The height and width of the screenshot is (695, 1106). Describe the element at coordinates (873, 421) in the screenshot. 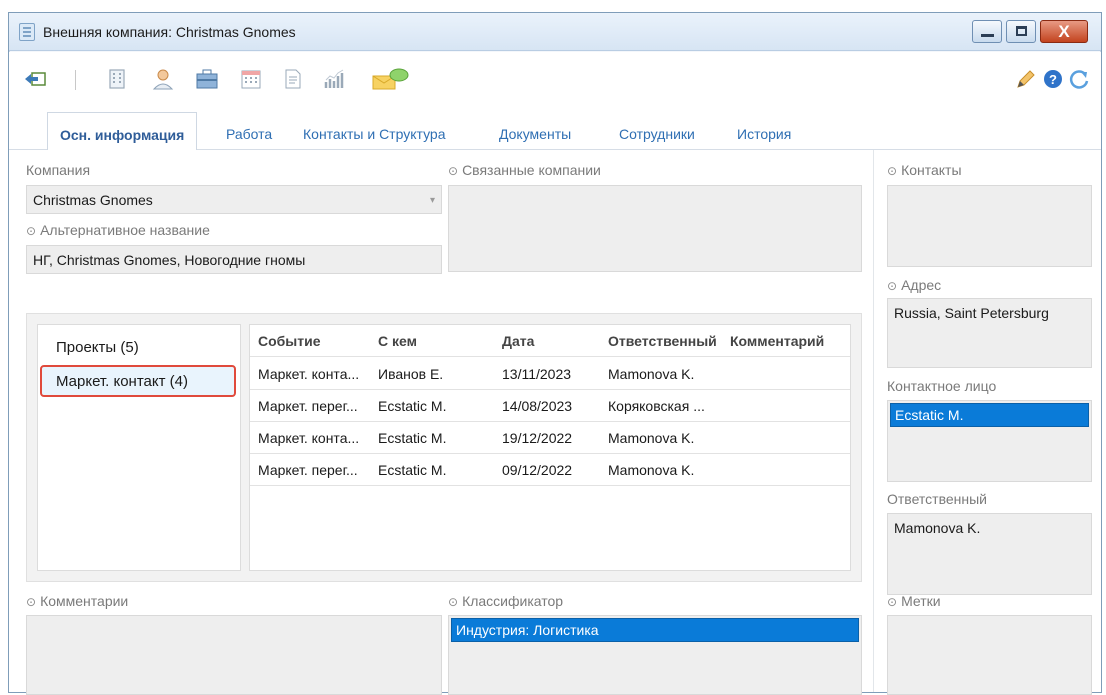

I see `right-column-divider` at that location.